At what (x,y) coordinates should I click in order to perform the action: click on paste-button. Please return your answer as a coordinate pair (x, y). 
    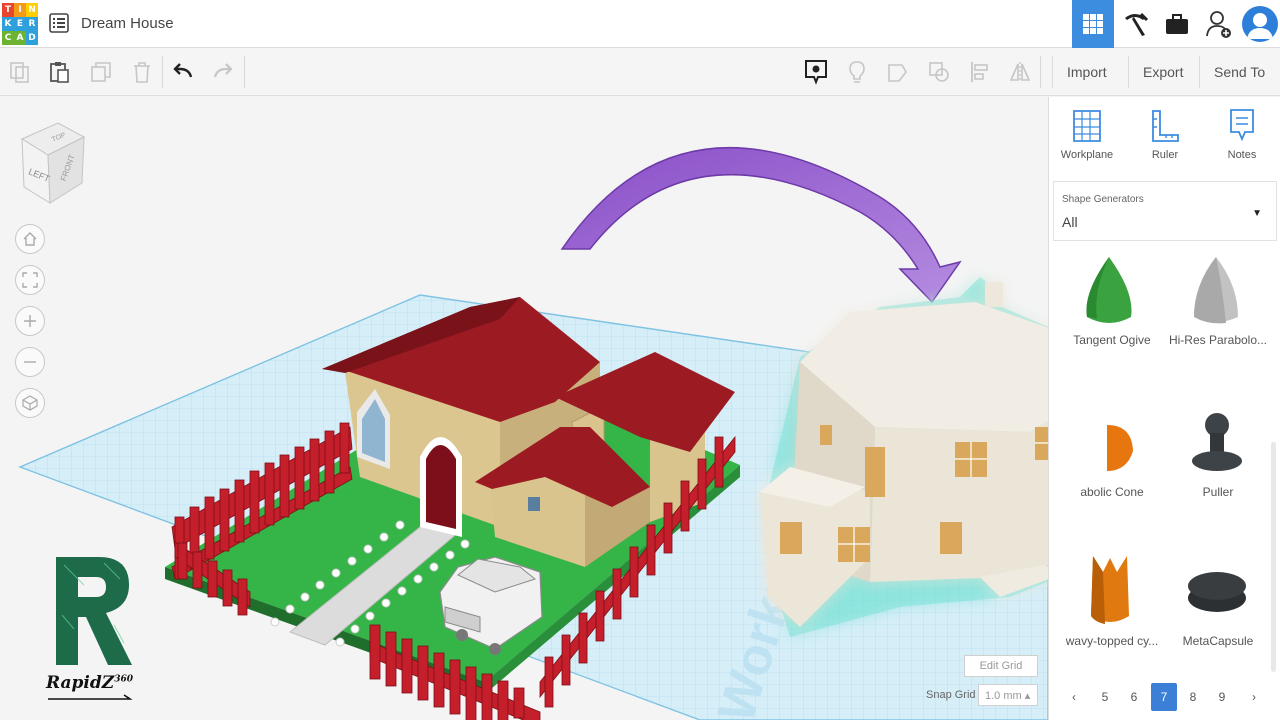
    Looking at the image, I should click on (60, 72).